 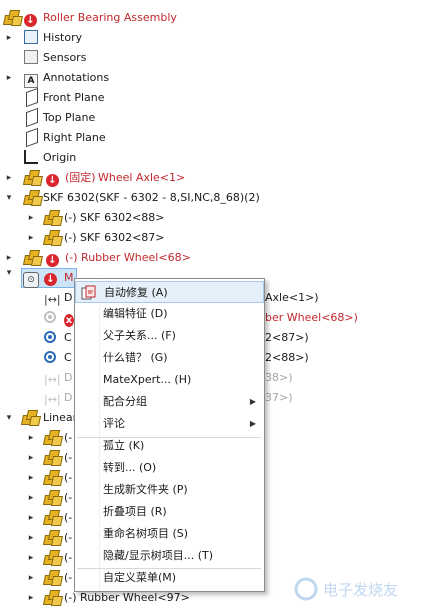 I want to click on menu-item-go-to: 转到... (O), so click(x=169, y=468).